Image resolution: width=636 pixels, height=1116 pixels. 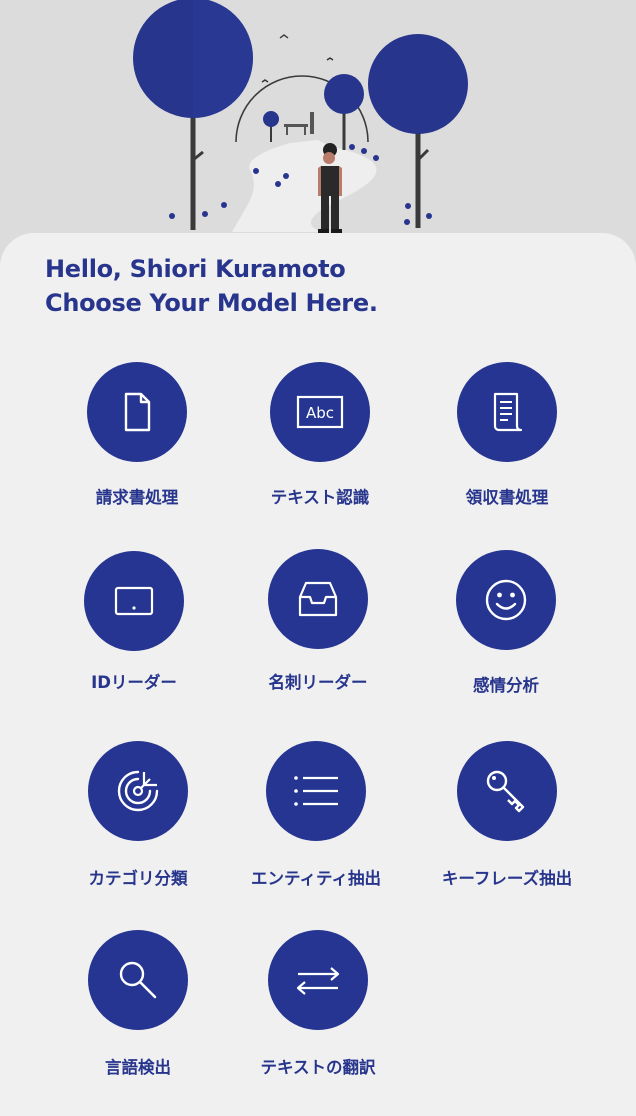 I want to click on model-label-id-reader: IDリーダー, so click(x=134, y=682).